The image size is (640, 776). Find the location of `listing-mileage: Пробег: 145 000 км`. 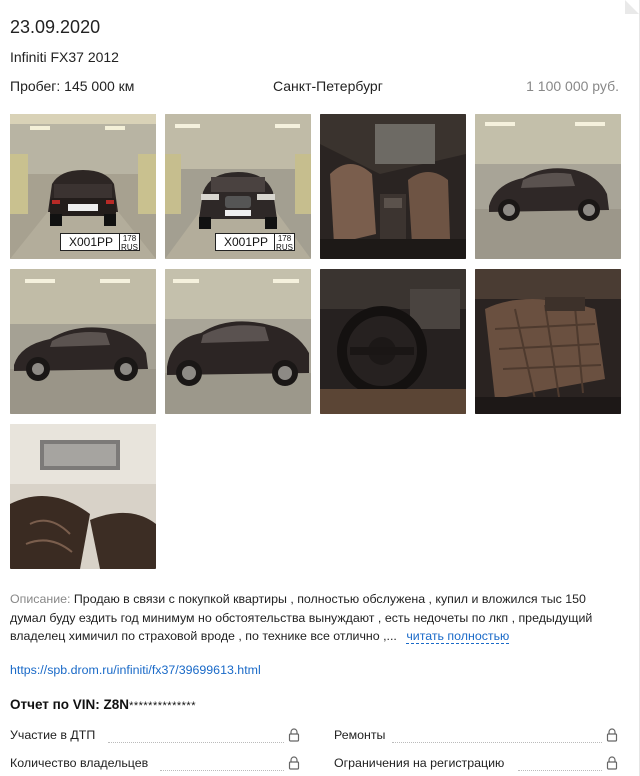

listing-mileage: Пробег: 145 000 км is located at coordinates (72, 86).